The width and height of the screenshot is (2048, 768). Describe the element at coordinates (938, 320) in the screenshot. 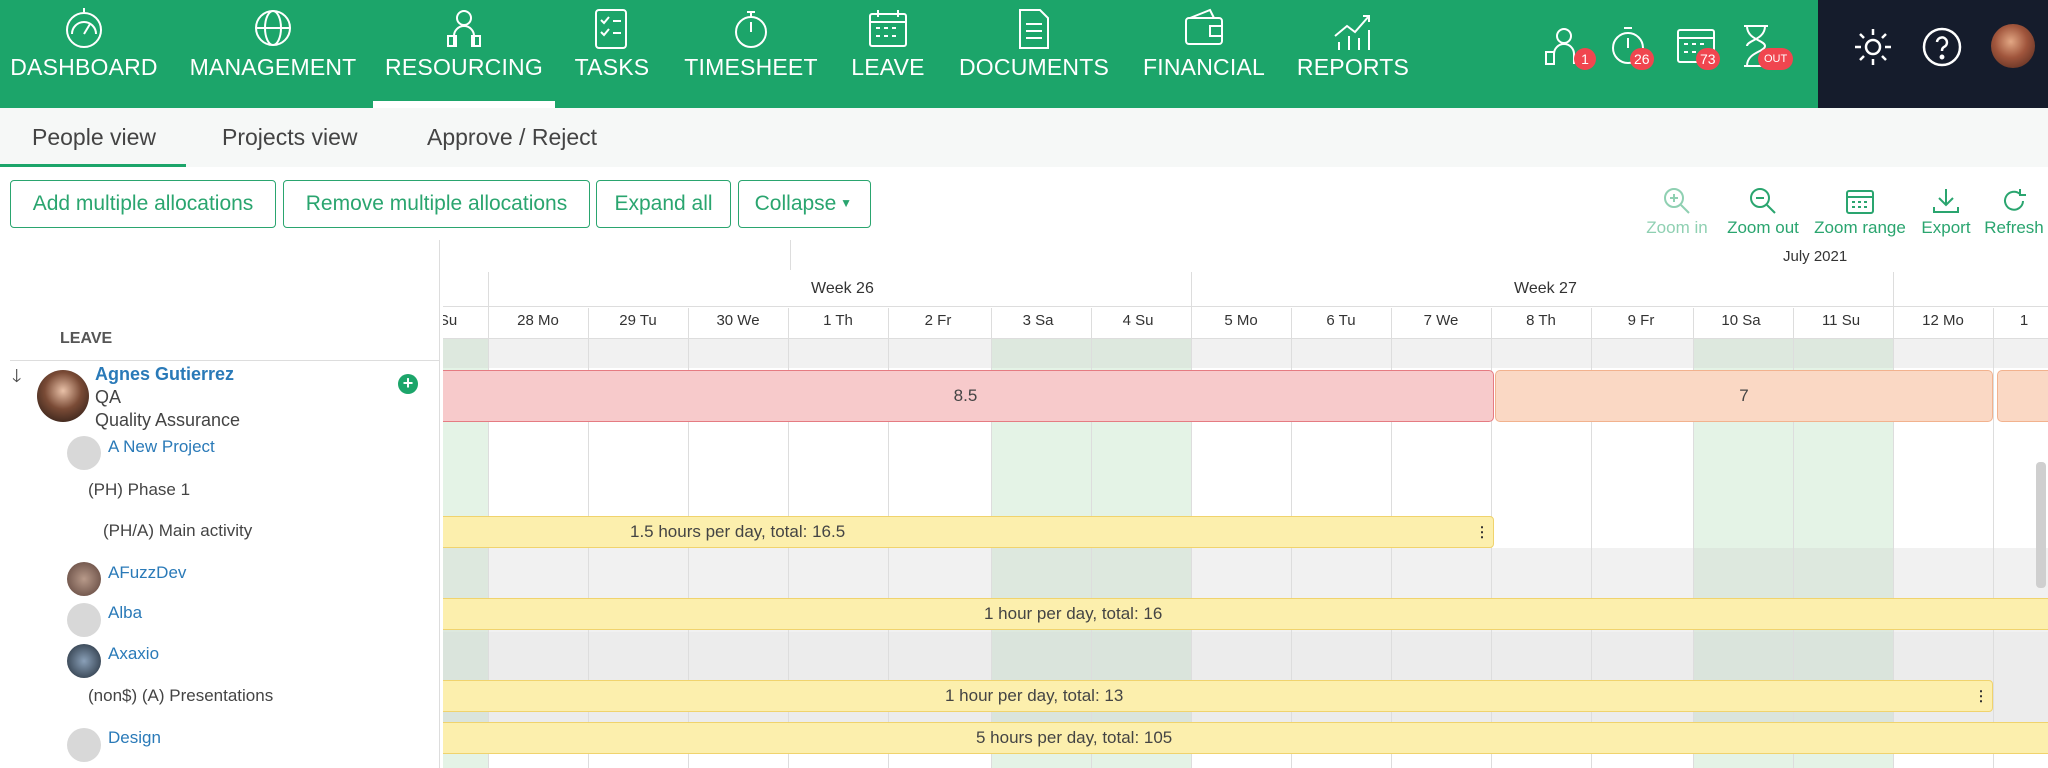

I see `day-header: 2 Fr` at that location.